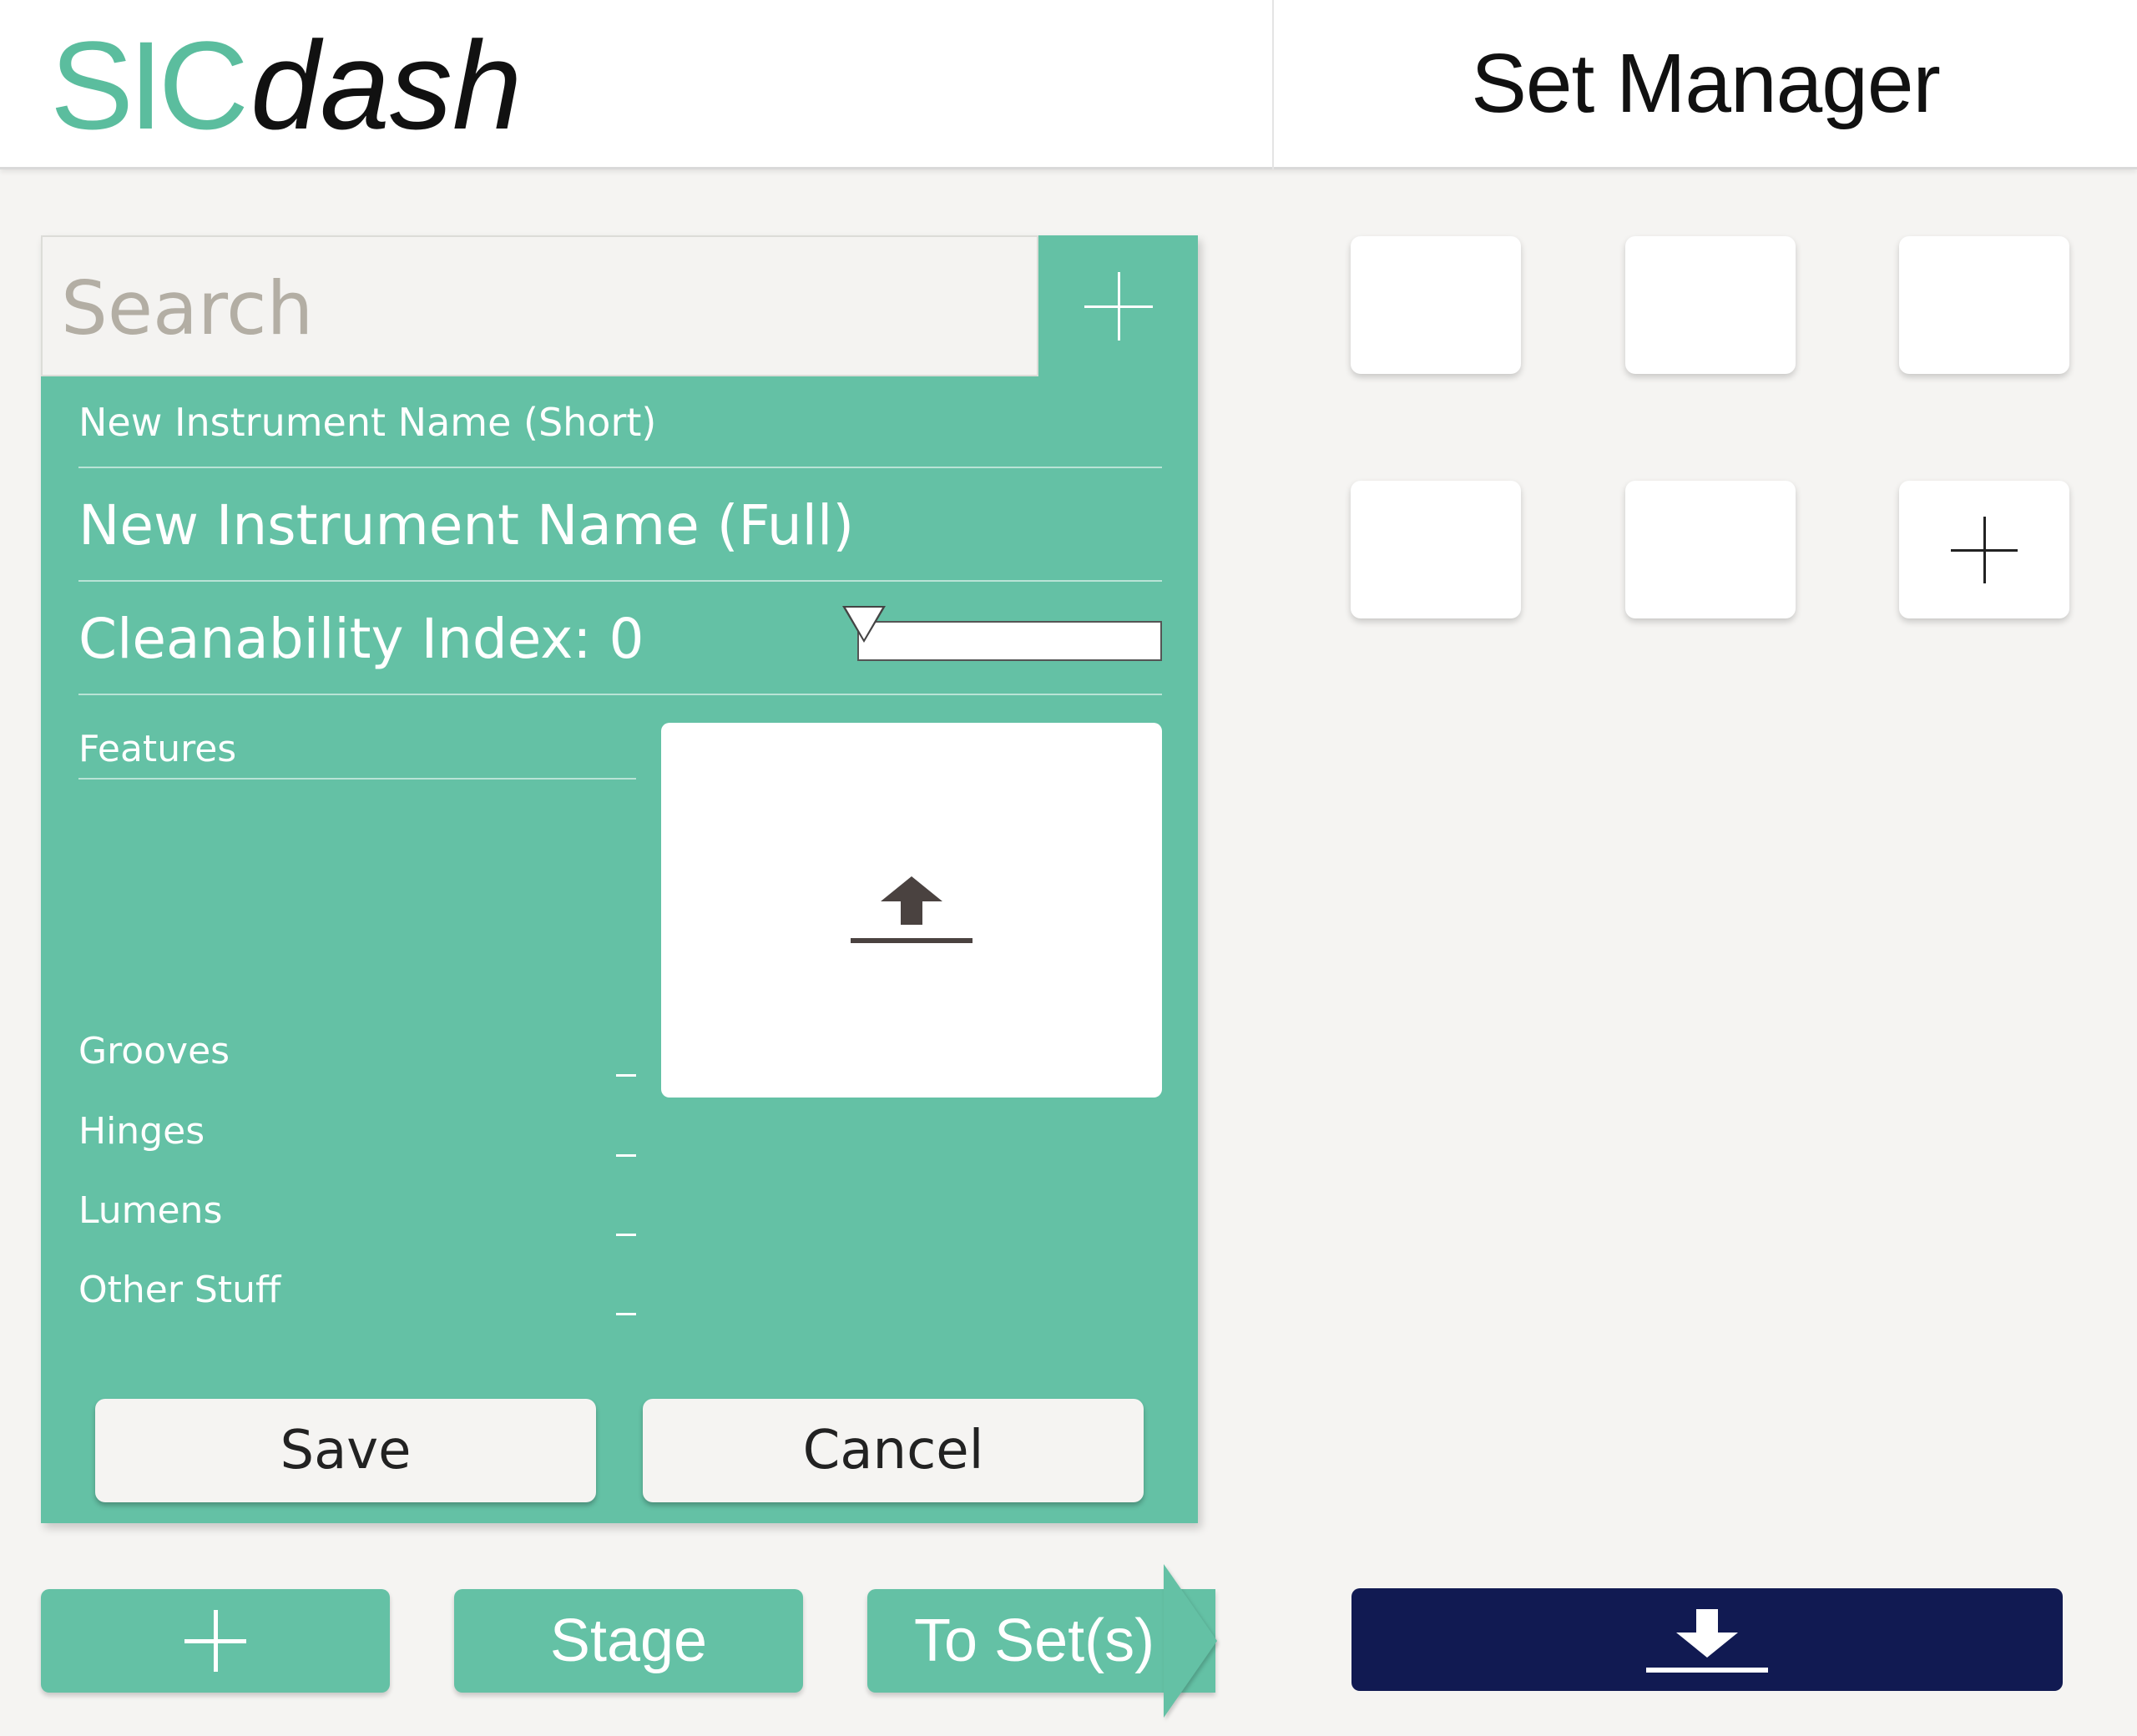  I want to click on image-upload-area, so click(911, 910).